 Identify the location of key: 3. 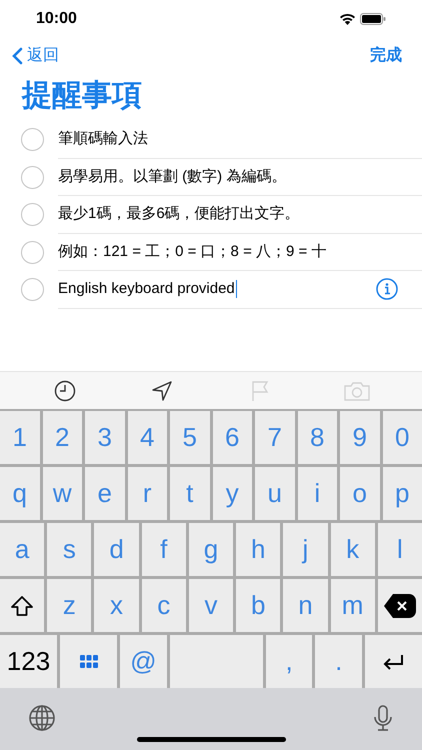
(104, 437).